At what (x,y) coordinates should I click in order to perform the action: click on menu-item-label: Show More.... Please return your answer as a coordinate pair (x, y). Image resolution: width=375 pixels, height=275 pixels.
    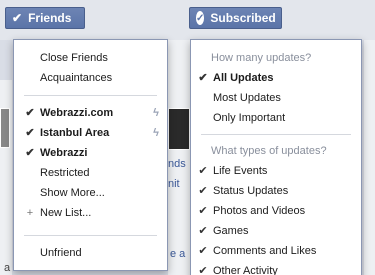
    Looking at the image, I should click on (72, 193).